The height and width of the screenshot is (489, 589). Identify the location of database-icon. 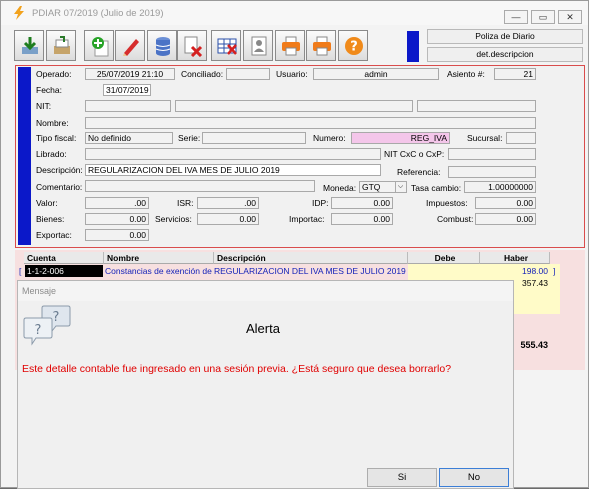
(163, 46).